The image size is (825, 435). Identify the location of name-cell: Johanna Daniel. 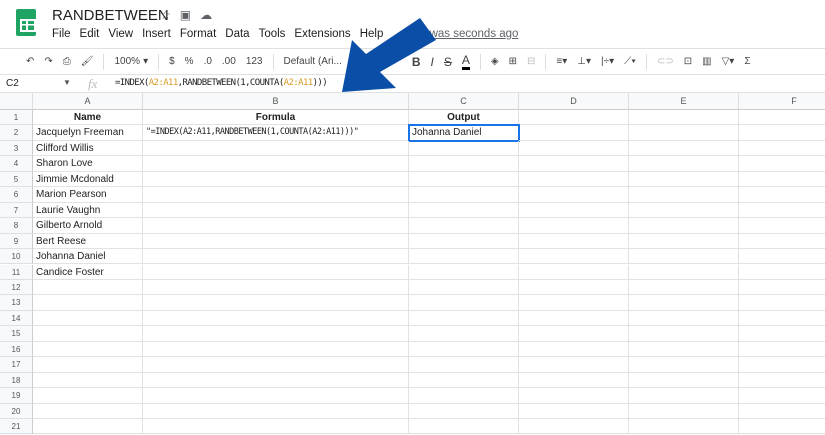
(88, 257).